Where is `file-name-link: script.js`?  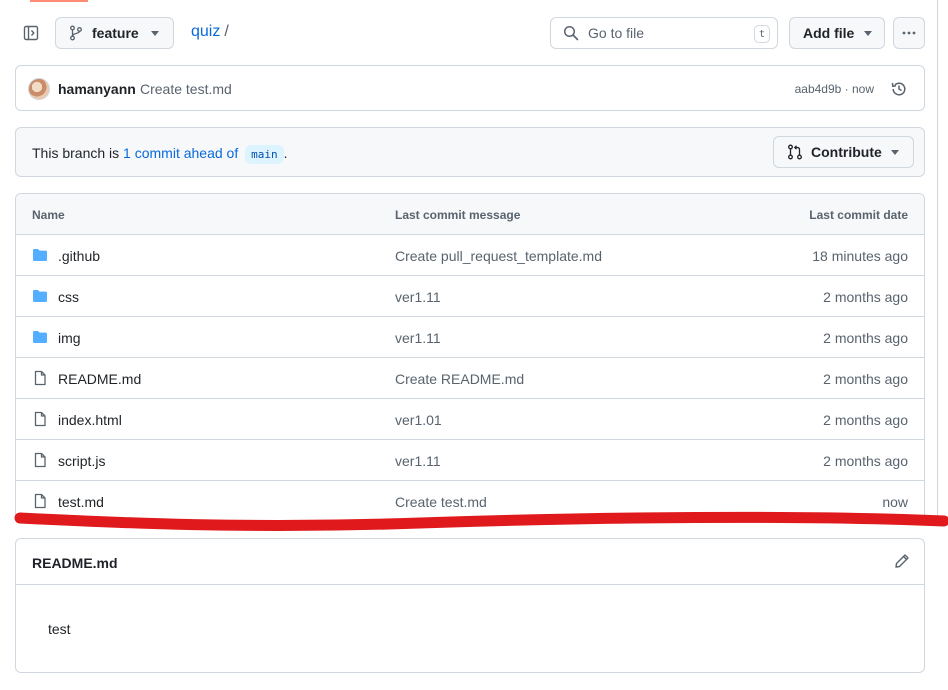 file-name-link: script.js is located at coordinates (81, 461).